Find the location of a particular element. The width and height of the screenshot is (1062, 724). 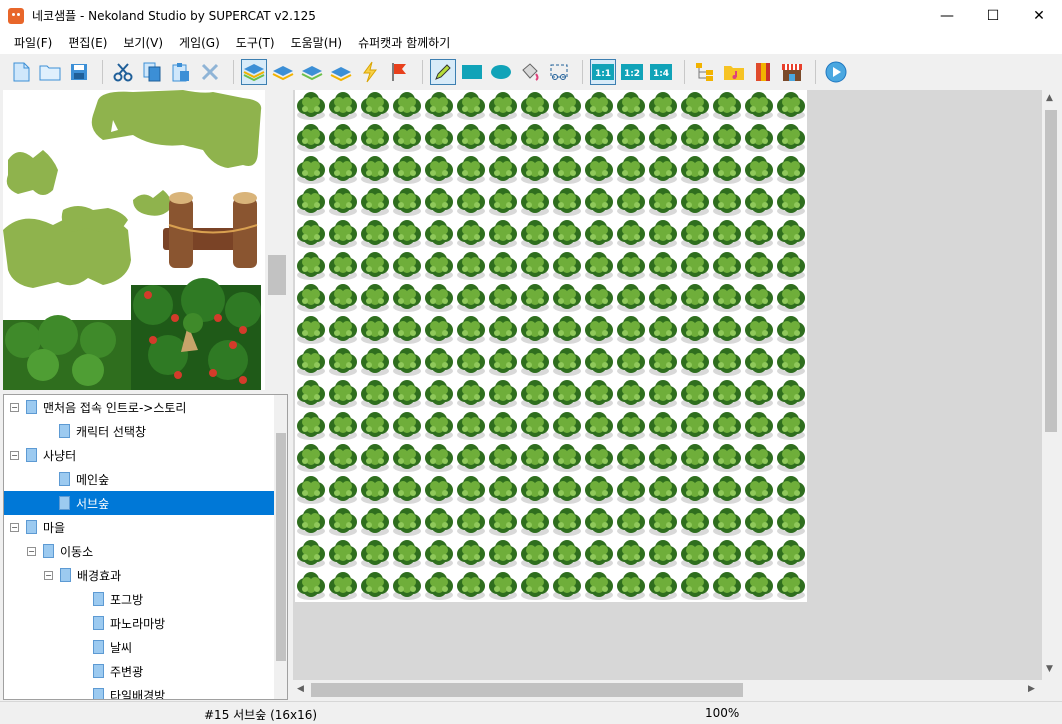

menu-tools: 도구(T) is located at coordinates (255, 42).